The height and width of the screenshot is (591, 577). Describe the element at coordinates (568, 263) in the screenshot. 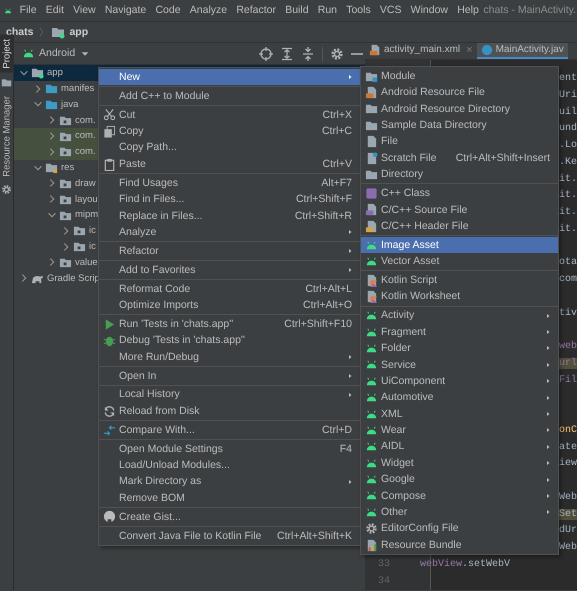

I see `code-text: ota` at that location.